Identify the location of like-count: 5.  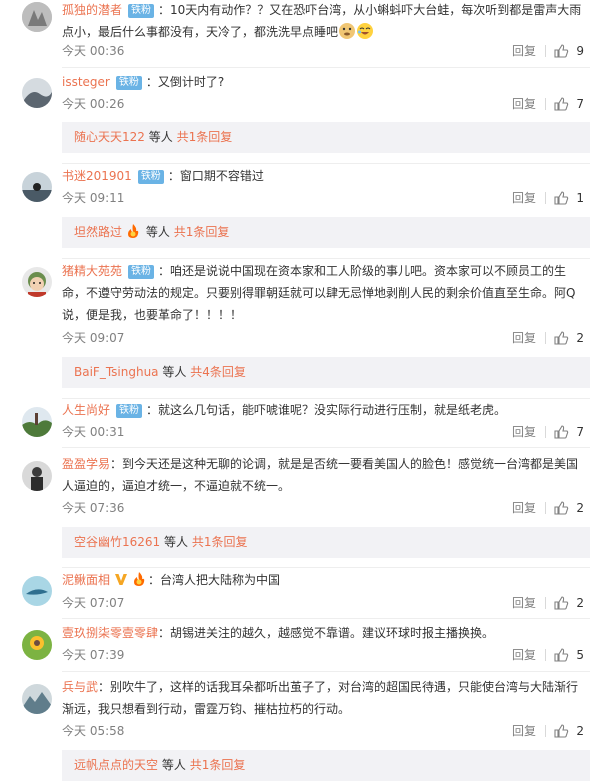
(580, 655).